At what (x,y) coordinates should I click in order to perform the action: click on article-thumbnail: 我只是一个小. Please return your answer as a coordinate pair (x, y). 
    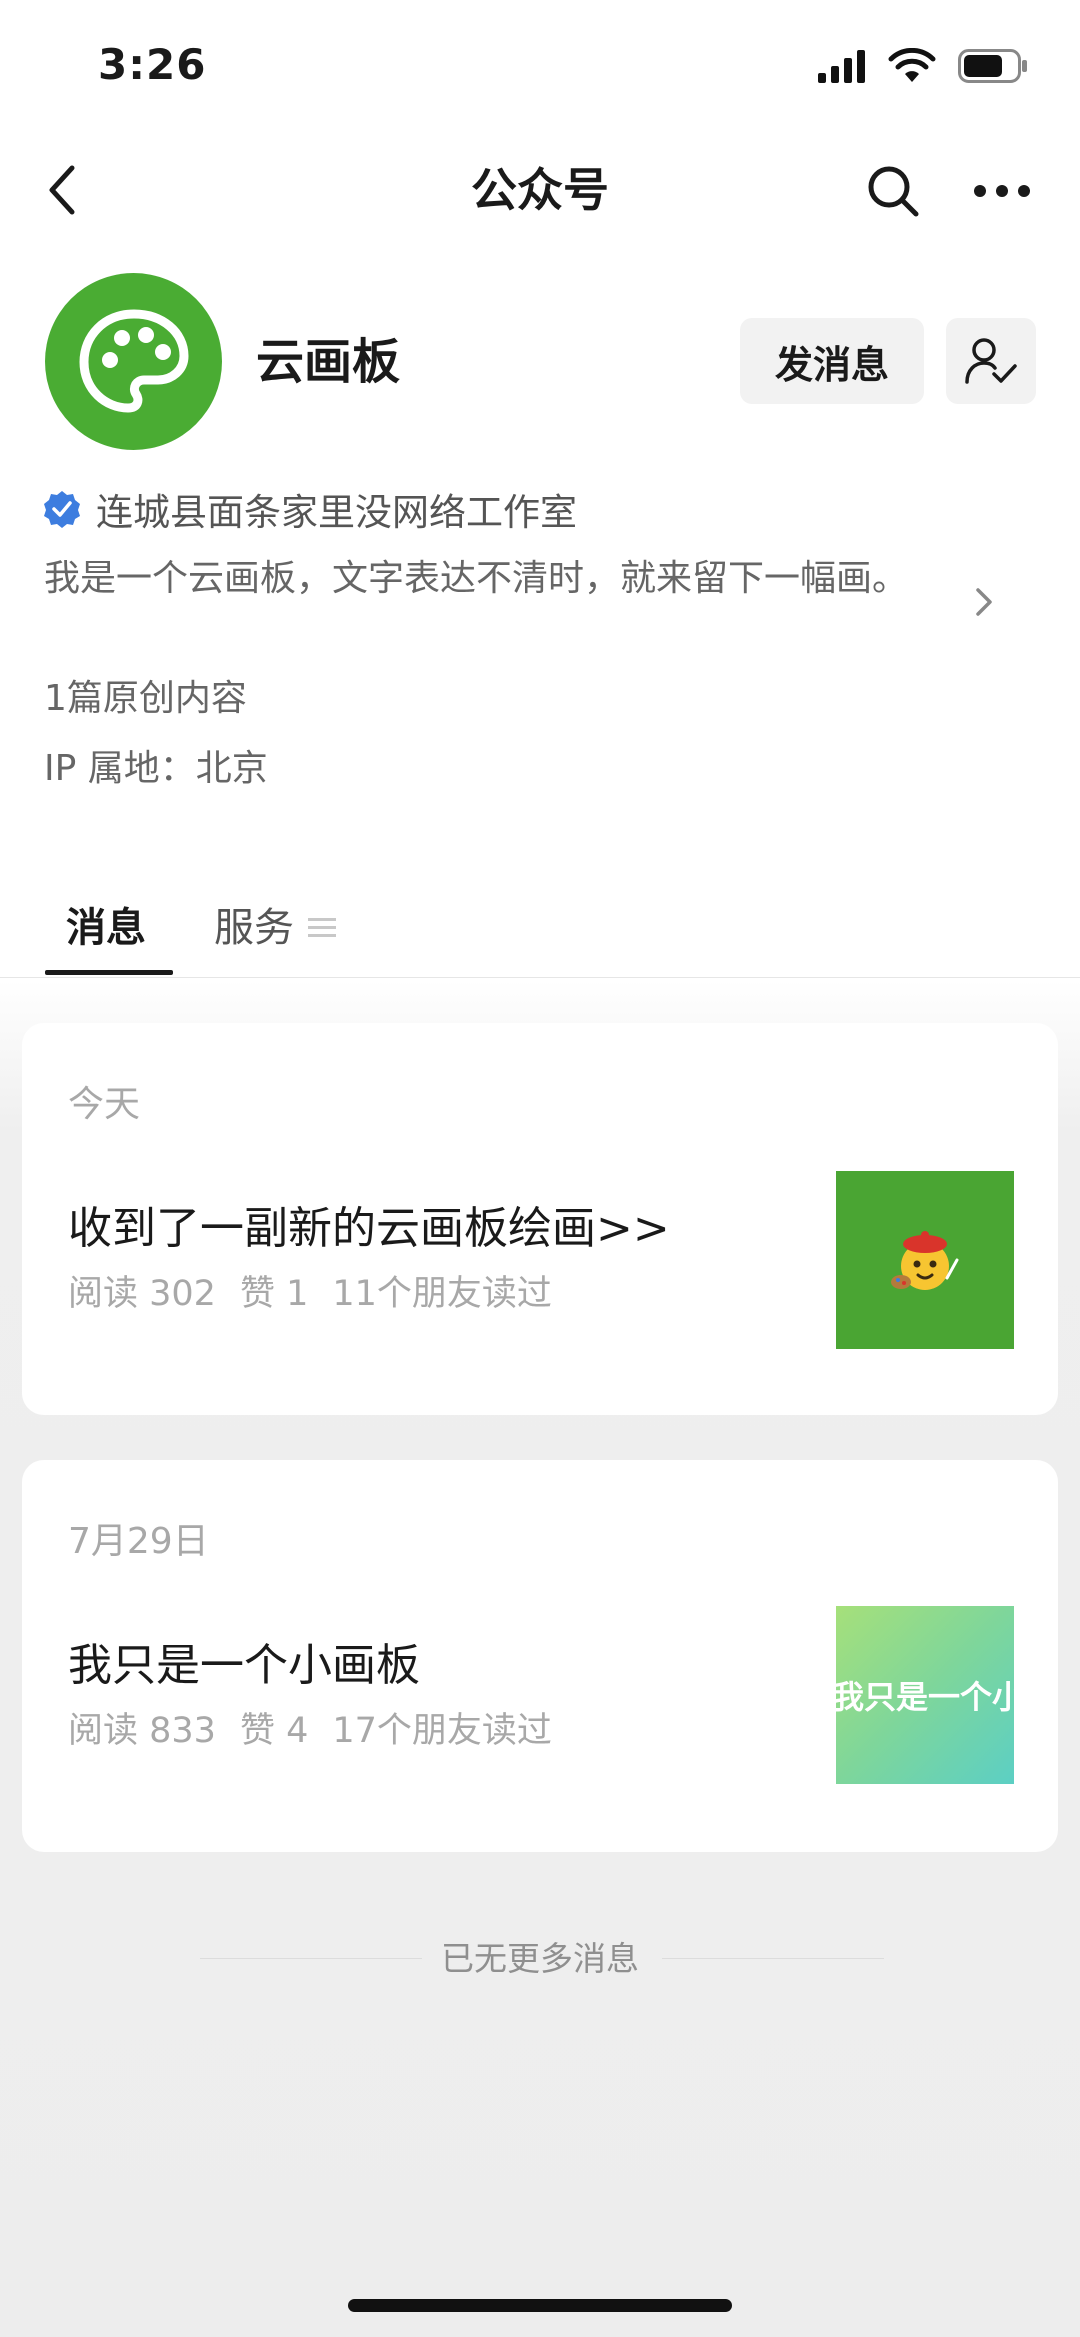
    Looking at the image, I should click on (925, 1695).